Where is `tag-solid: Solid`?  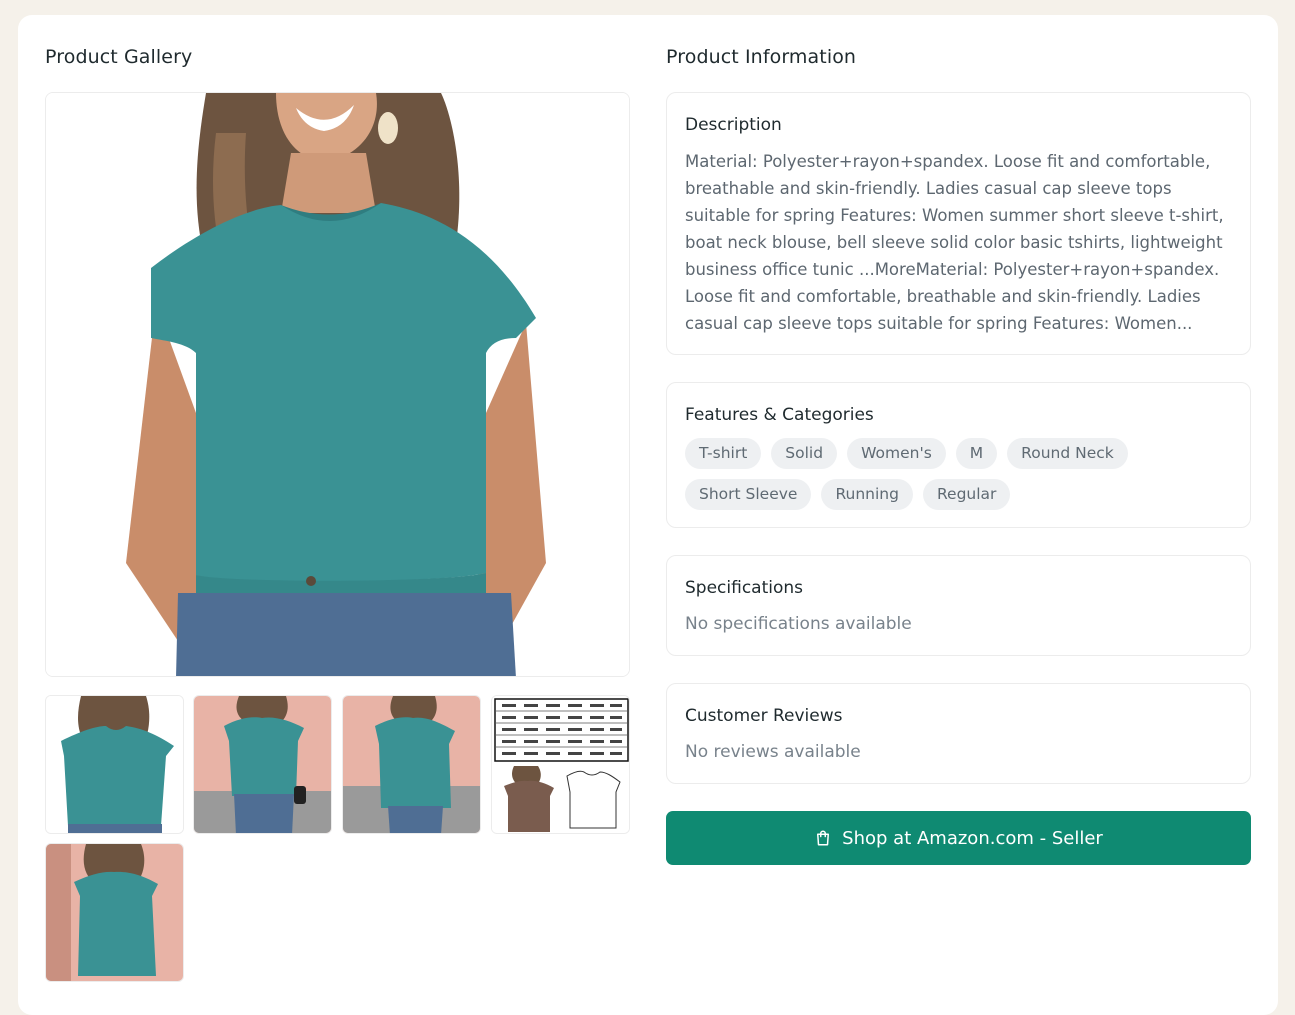
tag-solid: Solid is located at coordinates (804, 453).